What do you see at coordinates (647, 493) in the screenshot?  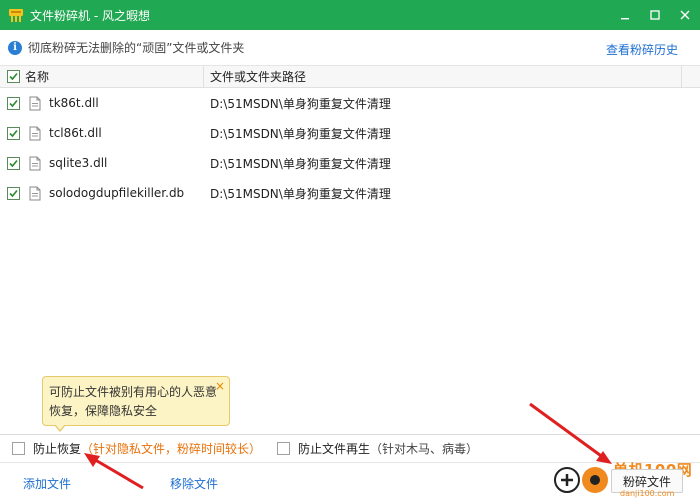 I see `watermark-url: danji100.com` at bounding box center [647, 493].